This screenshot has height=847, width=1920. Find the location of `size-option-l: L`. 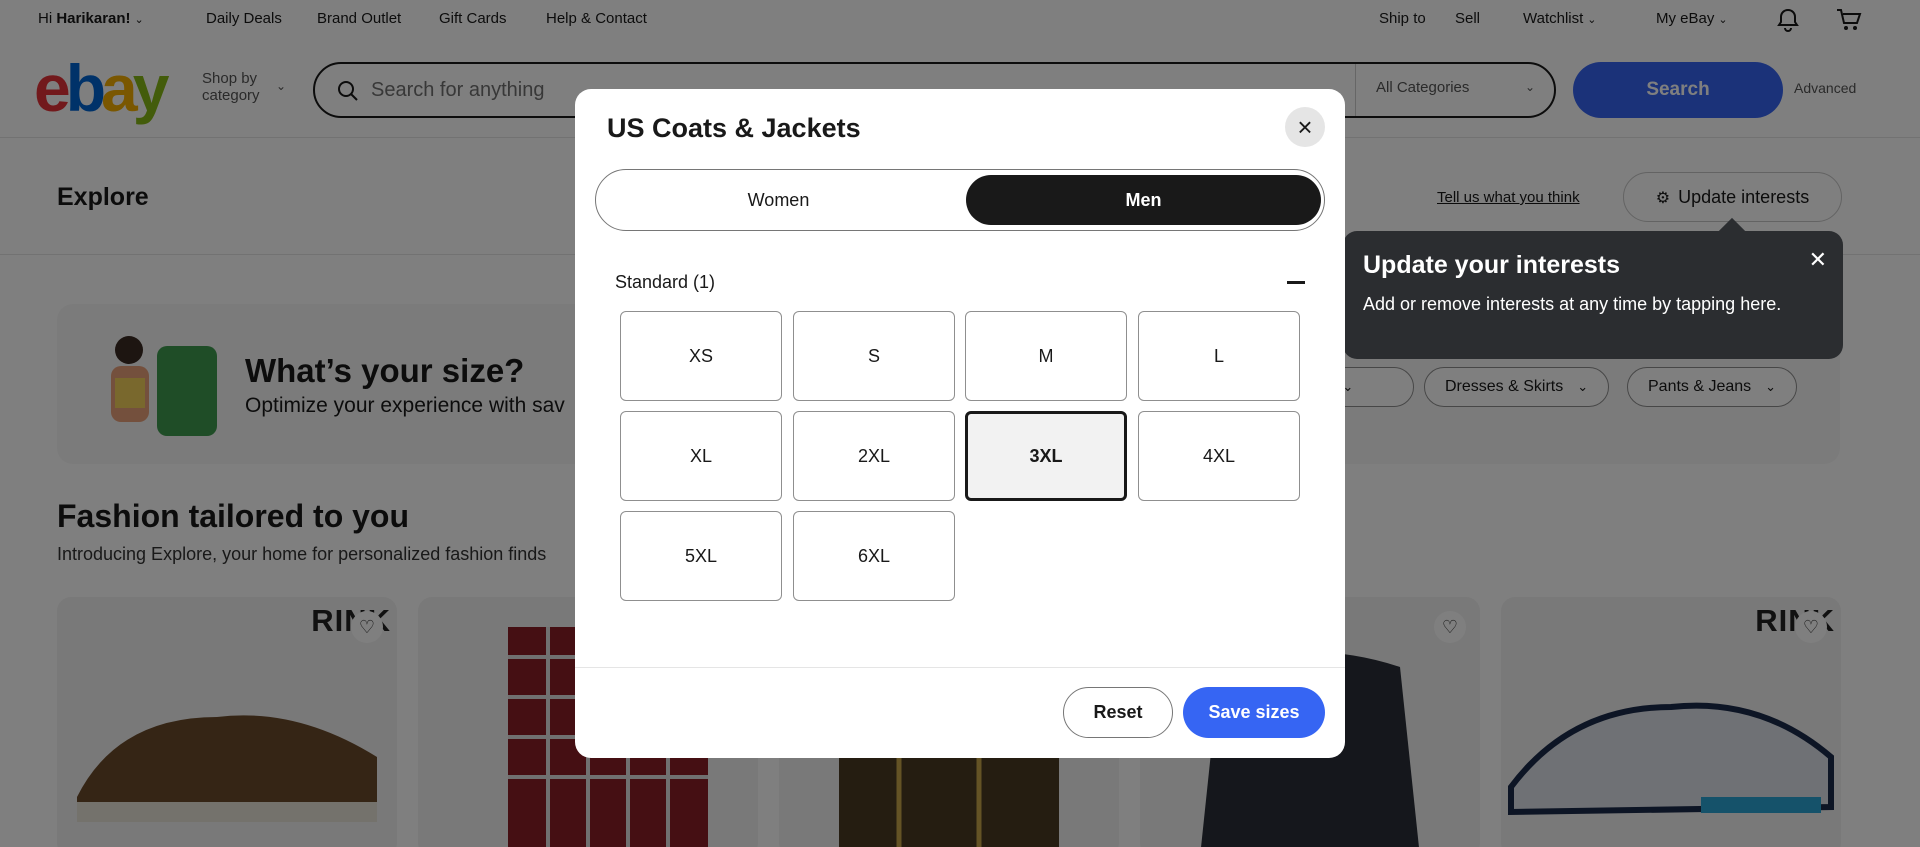

size-option-l: L is located at coordinates (1219, 356).